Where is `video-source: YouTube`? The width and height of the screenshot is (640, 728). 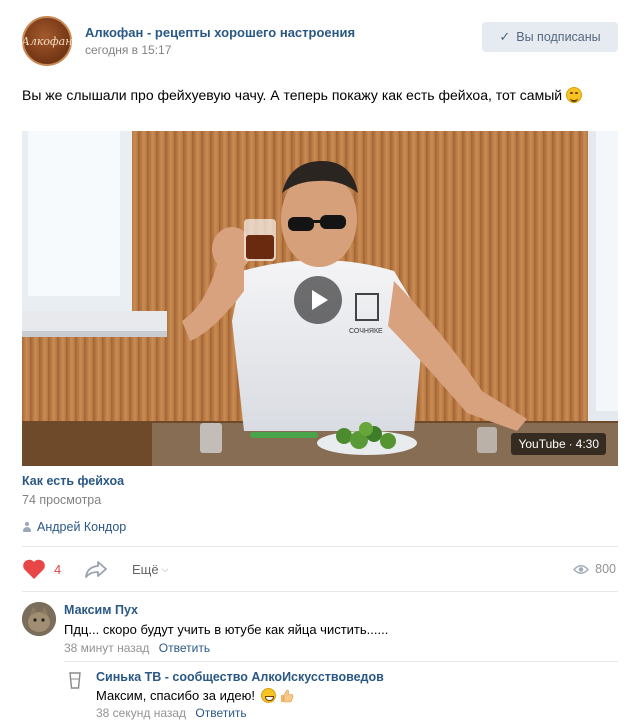
video-source: YouTube is located at coordinates (542, 444).